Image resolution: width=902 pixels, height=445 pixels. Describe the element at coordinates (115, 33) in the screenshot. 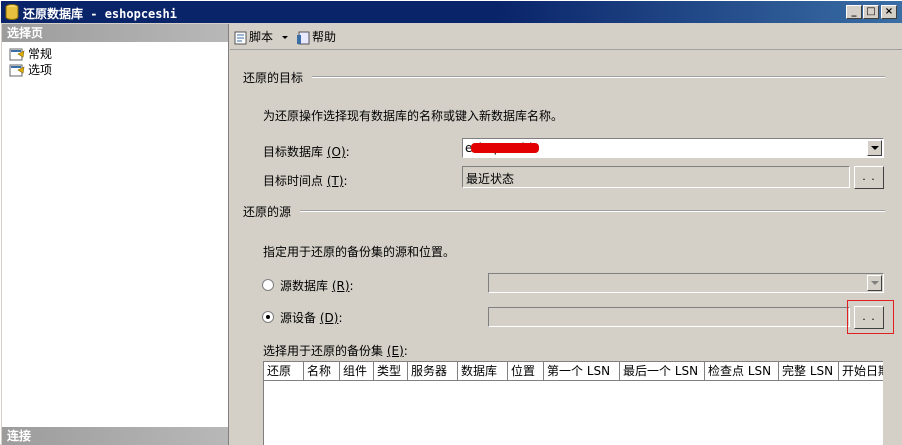

I see `select-page-header: 选择页` at that location.